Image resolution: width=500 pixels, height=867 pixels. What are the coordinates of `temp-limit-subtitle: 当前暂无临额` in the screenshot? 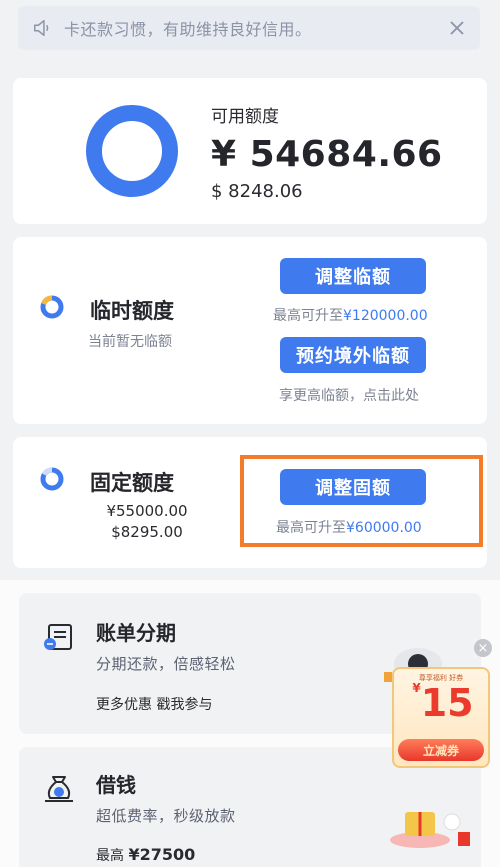 It's located at (130, 342).